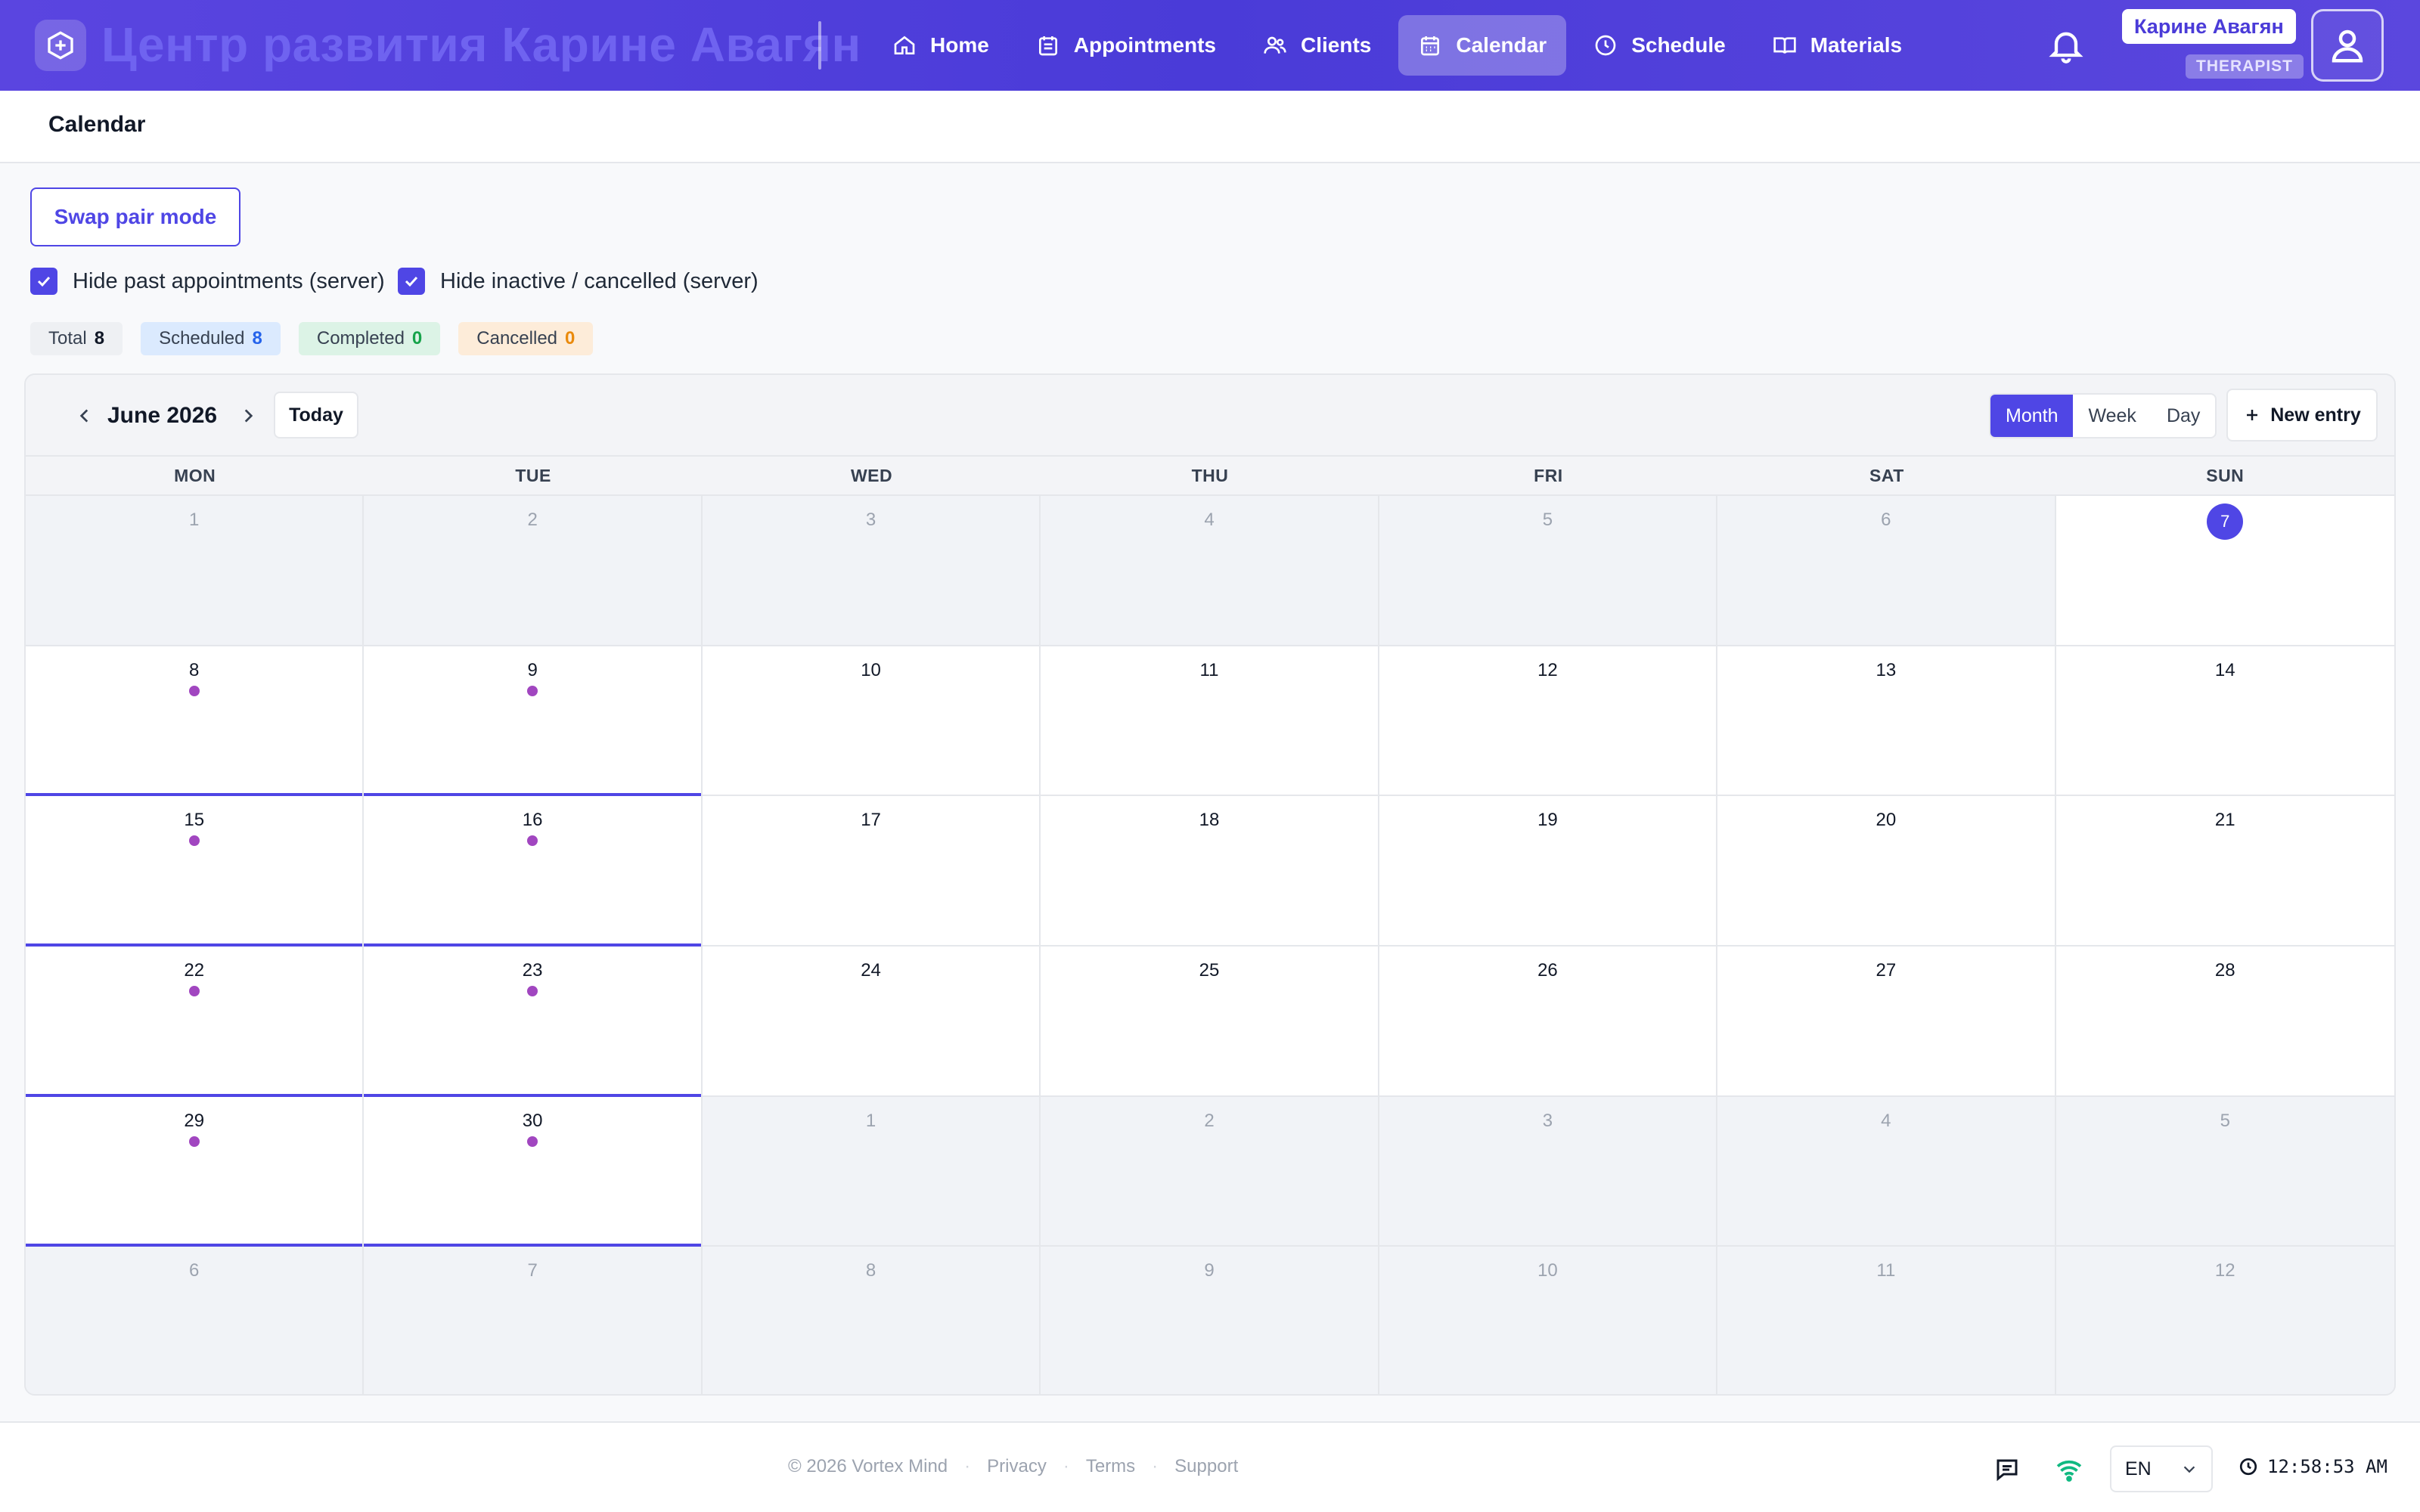 This screenshot has width=2420, height=1512. I want to click on nav-schedule: Schedule, so click(1659, 46).